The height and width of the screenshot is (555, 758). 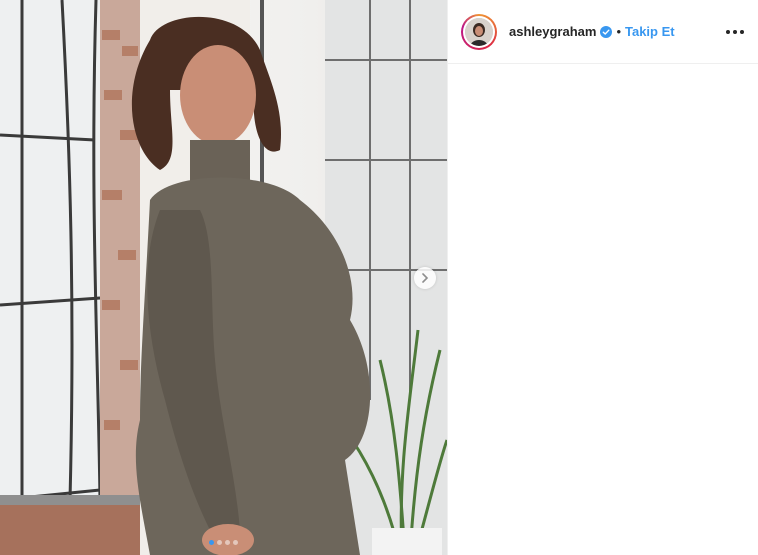 What do you see at coordinates (735, 32) in the screenshot?
I see `more-options-icon` at bounding box center [735, 32].